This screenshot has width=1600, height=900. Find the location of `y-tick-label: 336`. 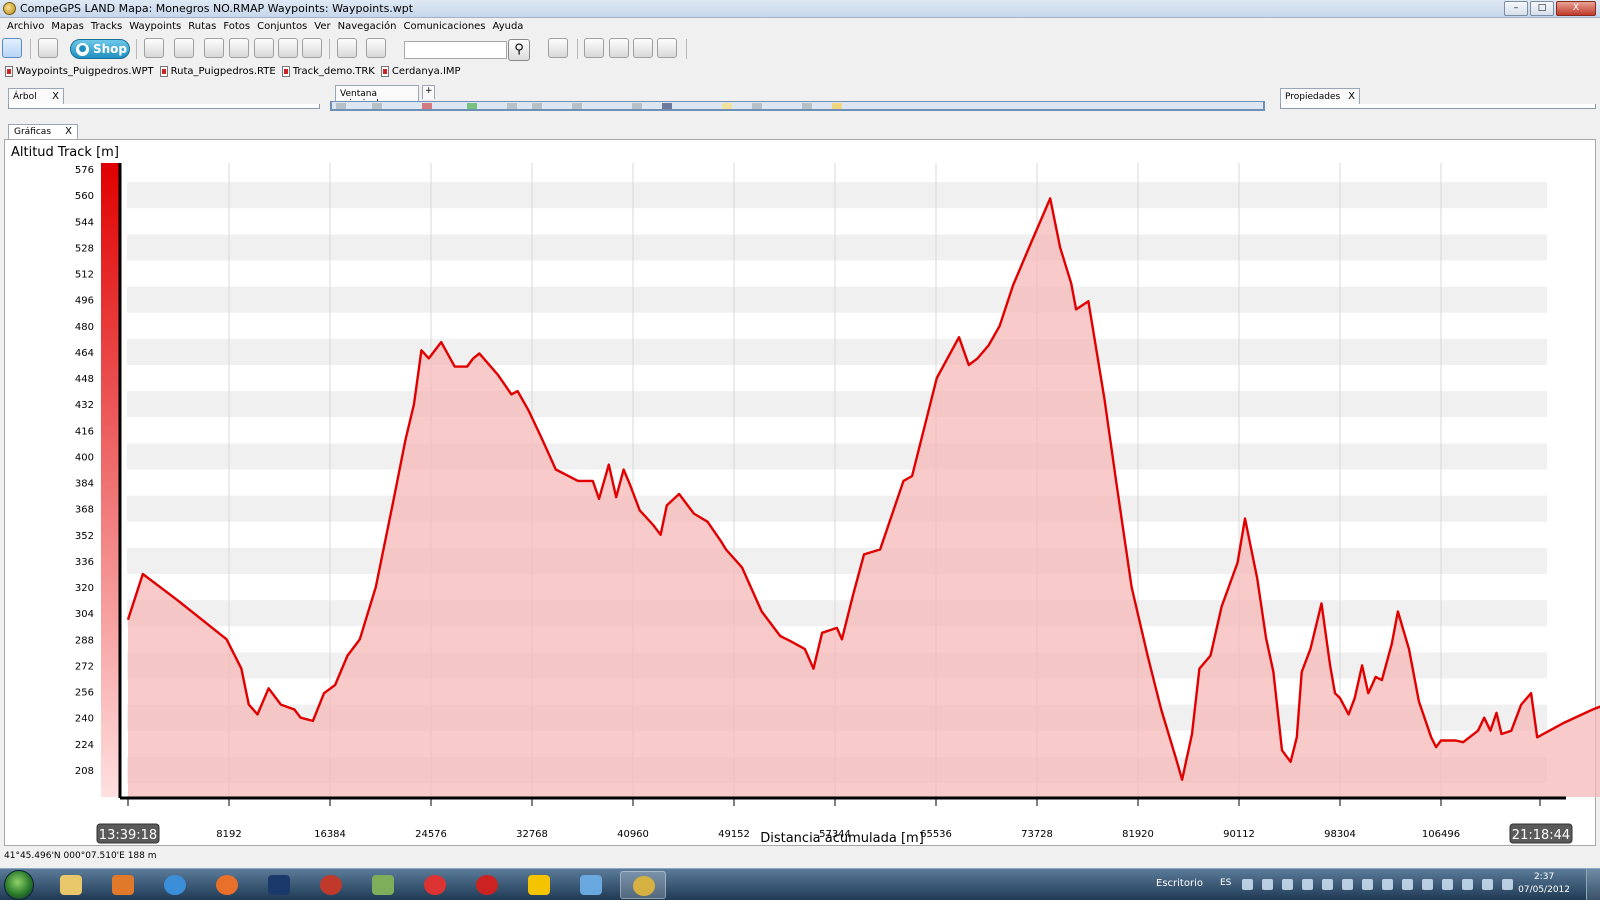

y-tick-label: 336 is located at coordinates (84, 562).